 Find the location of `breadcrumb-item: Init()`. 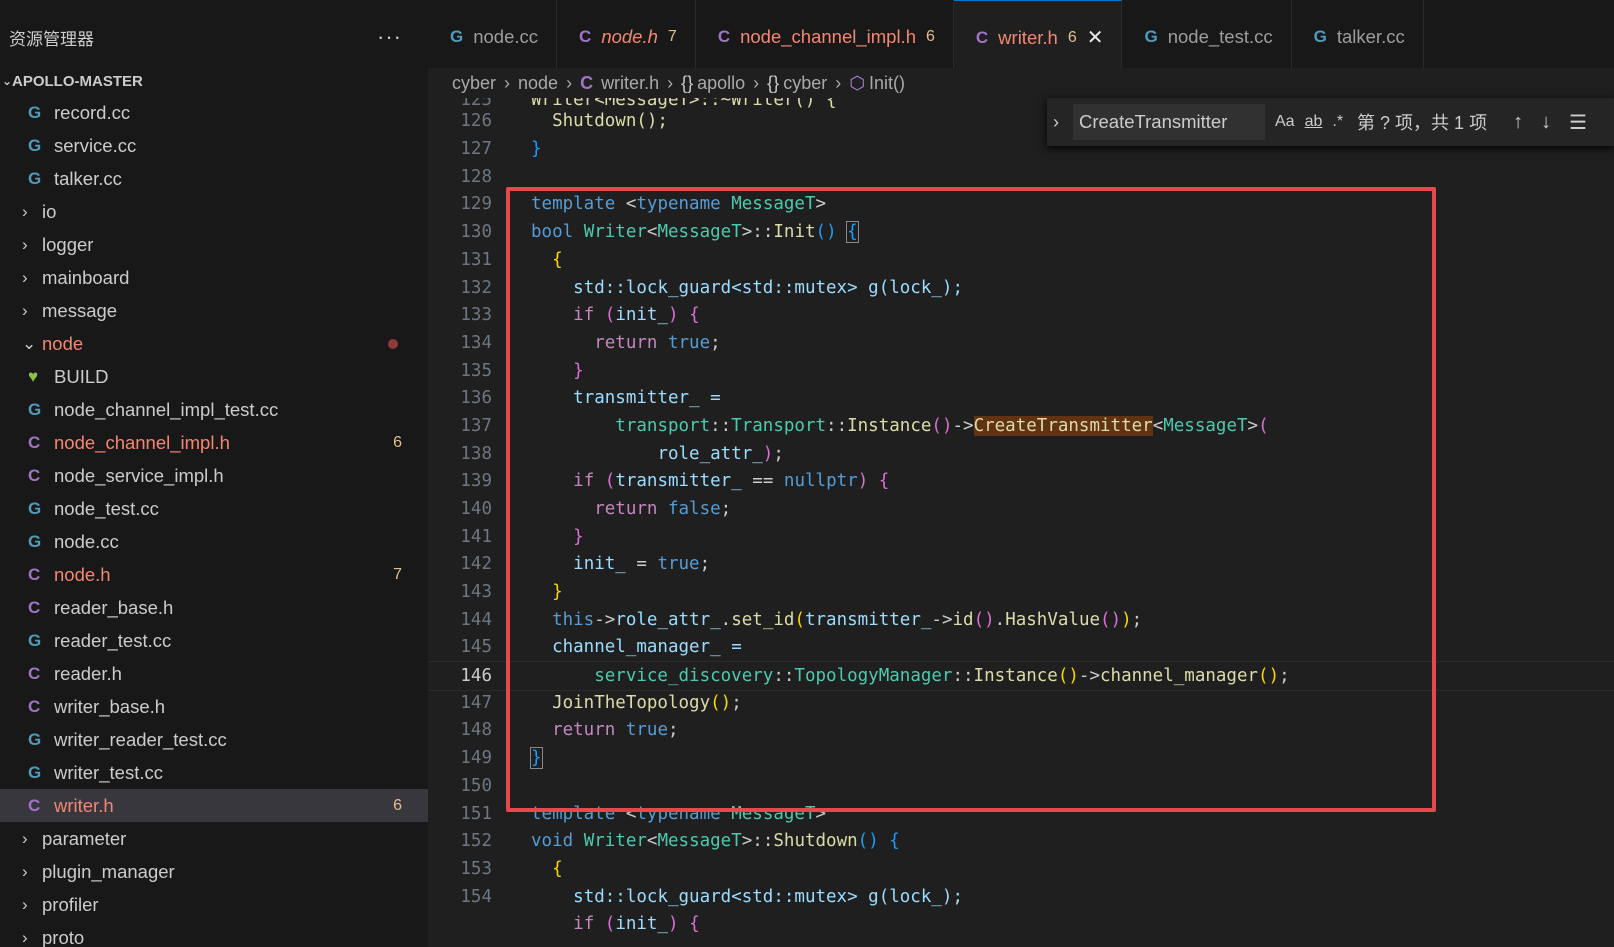

breadcrumb-item: Init() is located at coordinates (887, 83).